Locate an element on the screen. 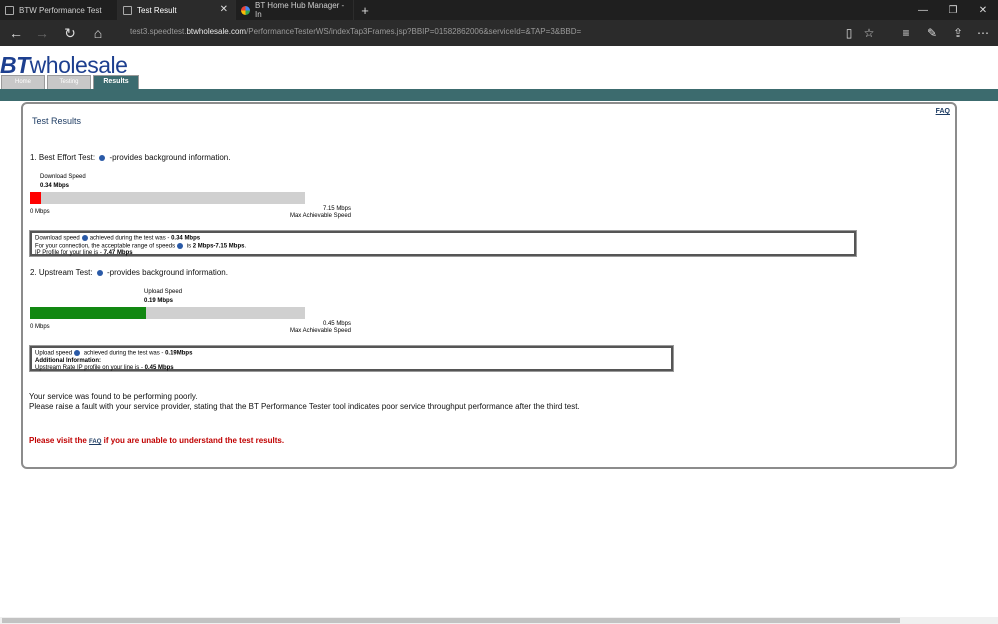  download-max-value: 7.15 Mbps is located at coordinates (336, 209).